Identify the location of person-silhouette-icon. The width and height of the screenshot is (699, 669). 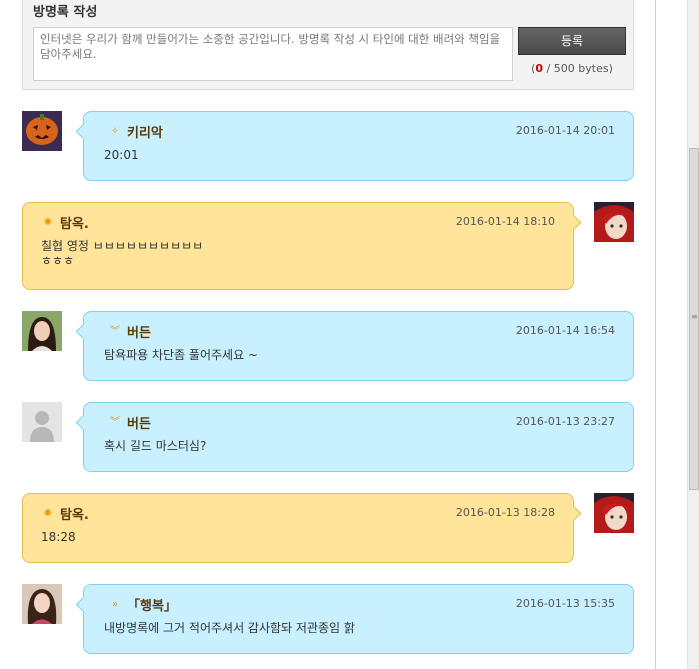
(42, 422).